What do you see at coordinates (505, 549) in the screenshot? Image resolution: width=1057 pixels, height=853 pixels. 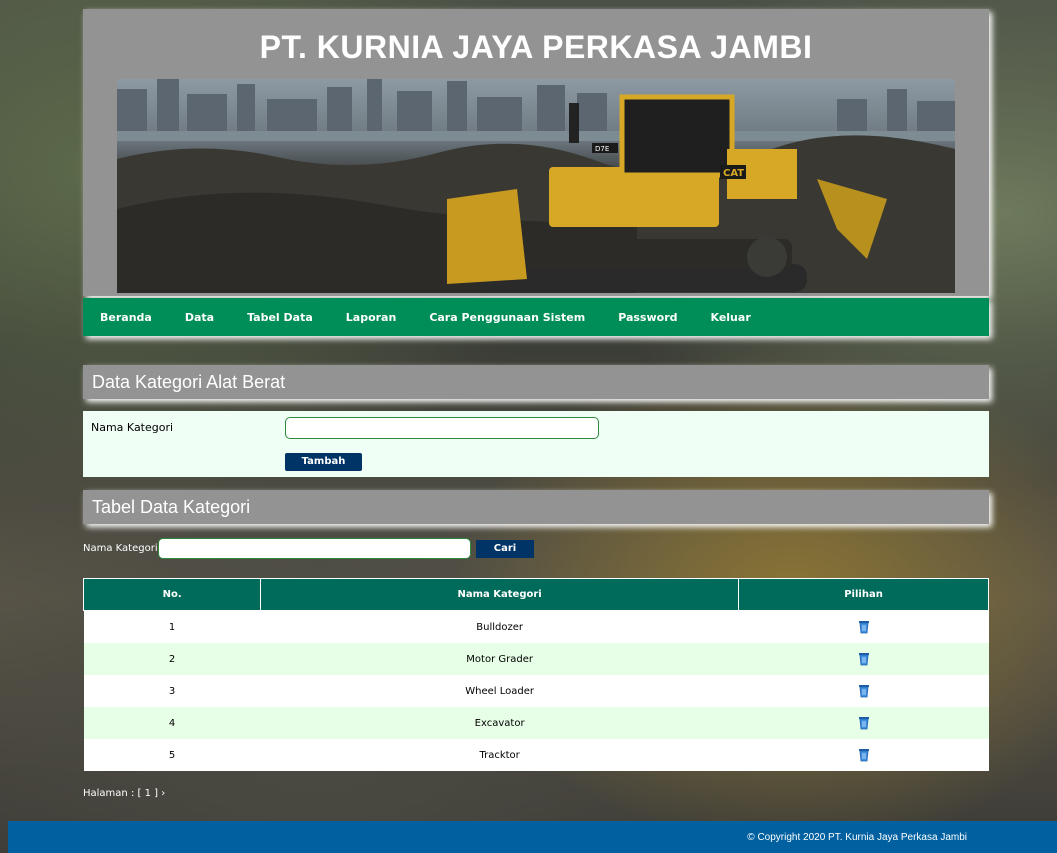 I see `search-button: Cari` at bounding box center [505, 549].